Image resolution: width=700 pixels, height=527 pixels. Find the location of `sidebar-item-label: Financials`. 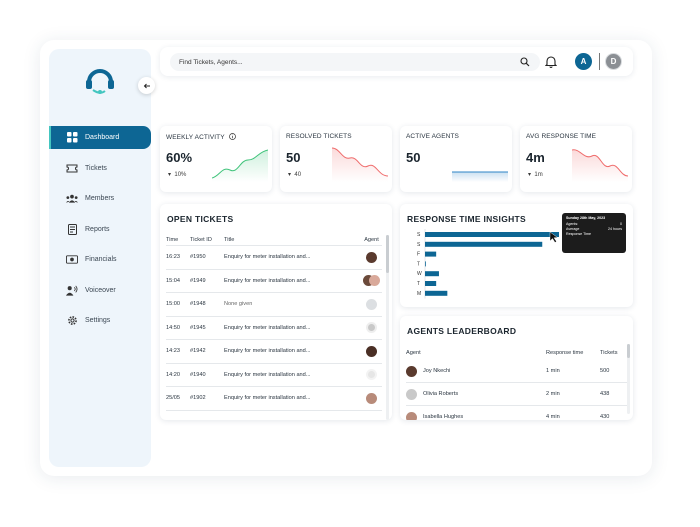

sidebar-item-label: Financials is located at coordinates (101, 259).